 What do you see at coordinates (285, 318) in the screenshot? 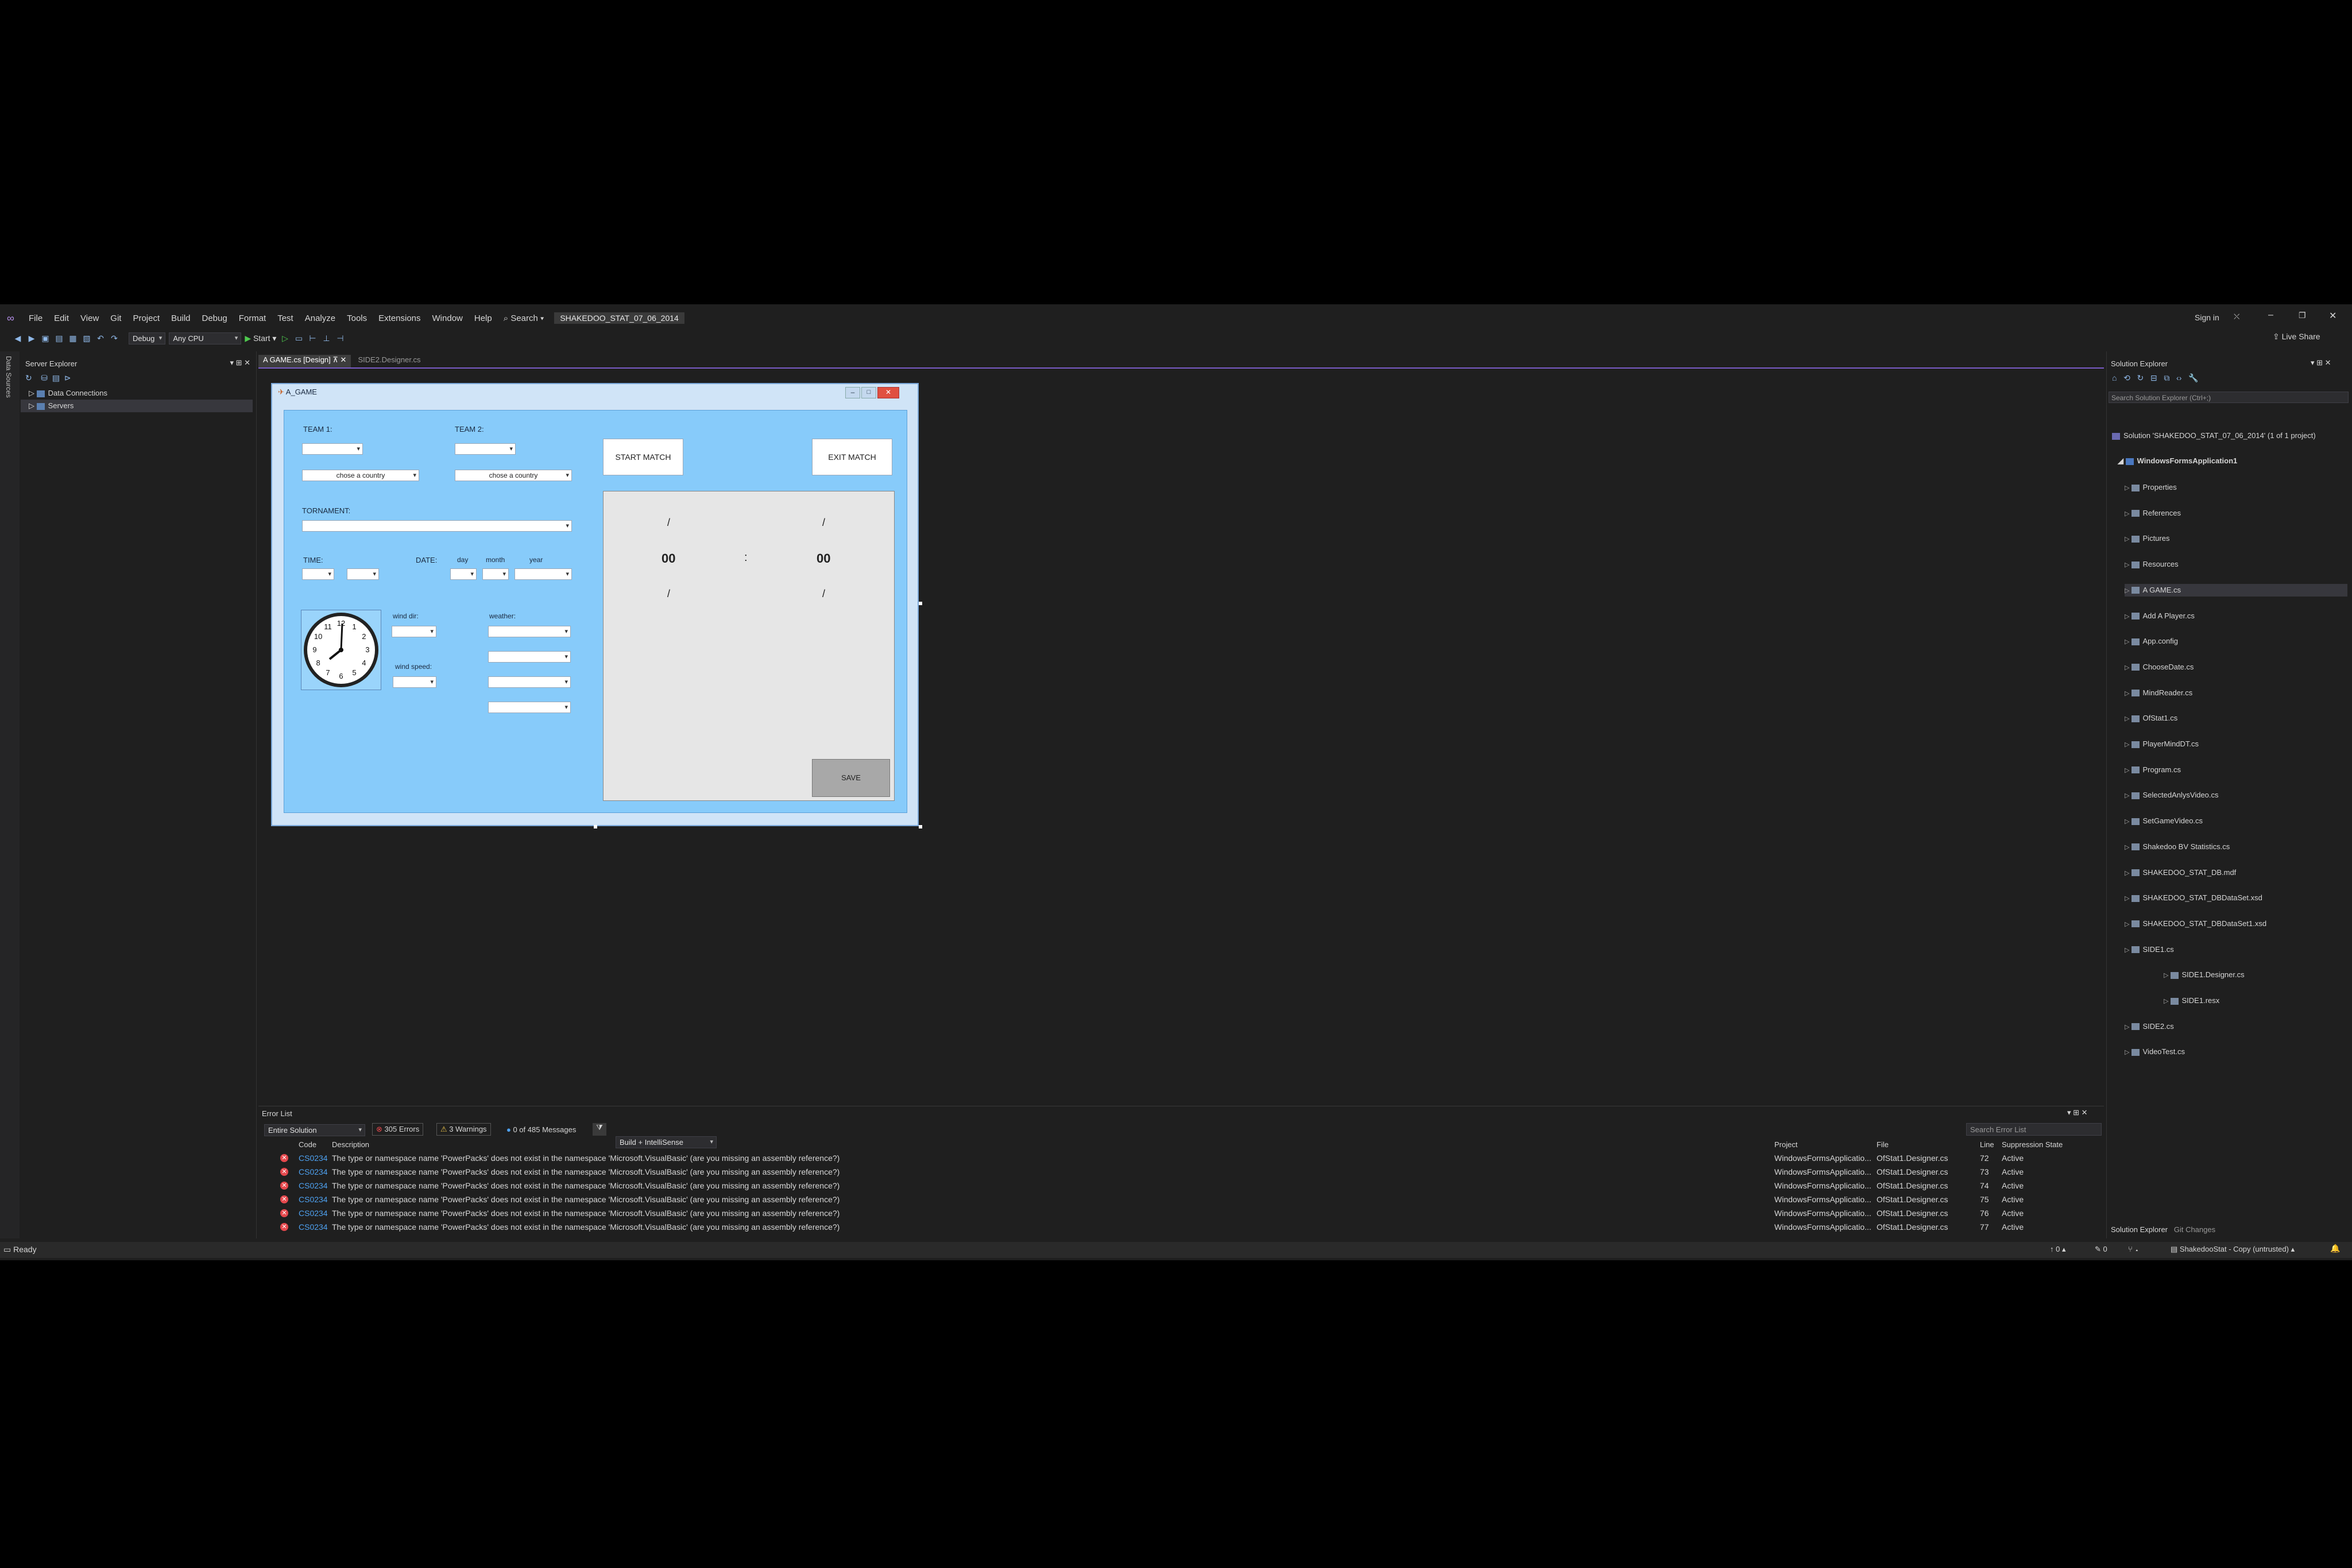
I see `menu-test: Test` at bounding box center [285, 318].